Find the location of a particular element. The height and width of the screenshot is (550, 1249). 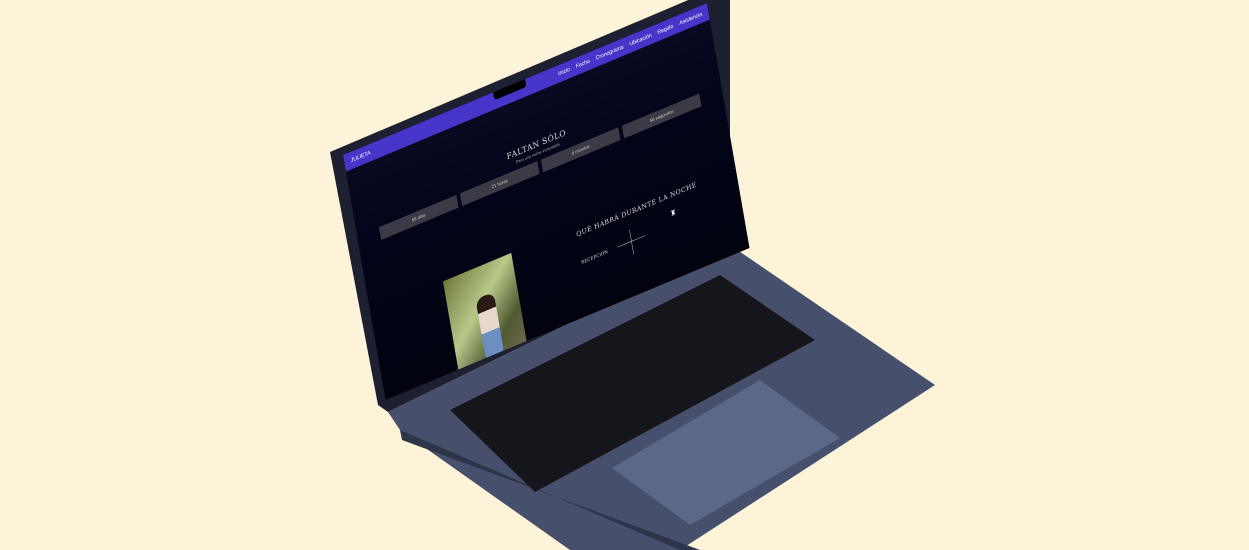

brand-logo: JULIETA is located at coordinates (360, 157).